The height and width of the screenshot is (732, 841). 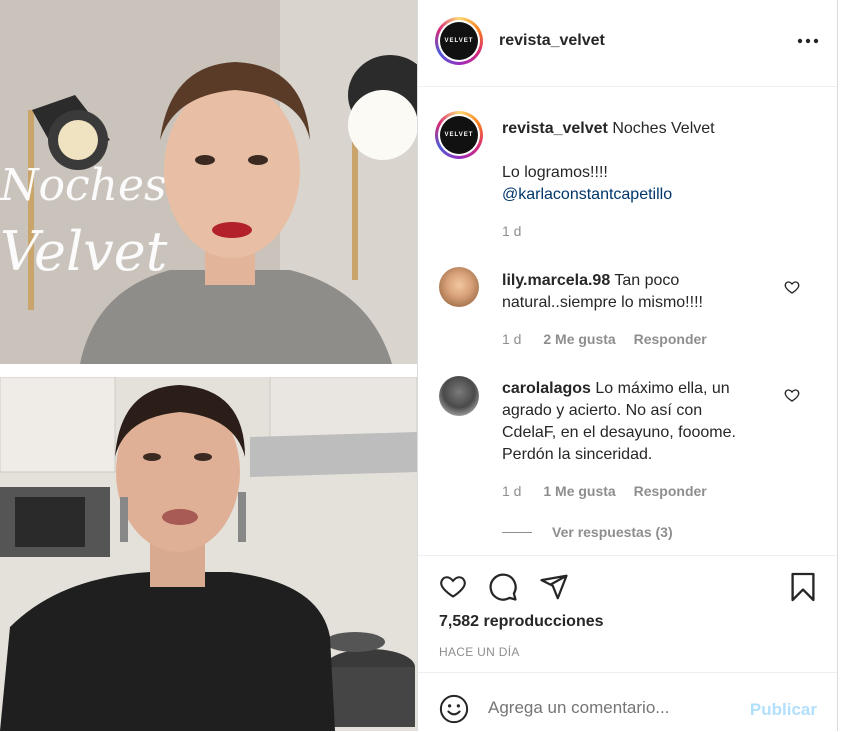 I want to click on caption-username: revista_velvet, so click(x=555, y=128).